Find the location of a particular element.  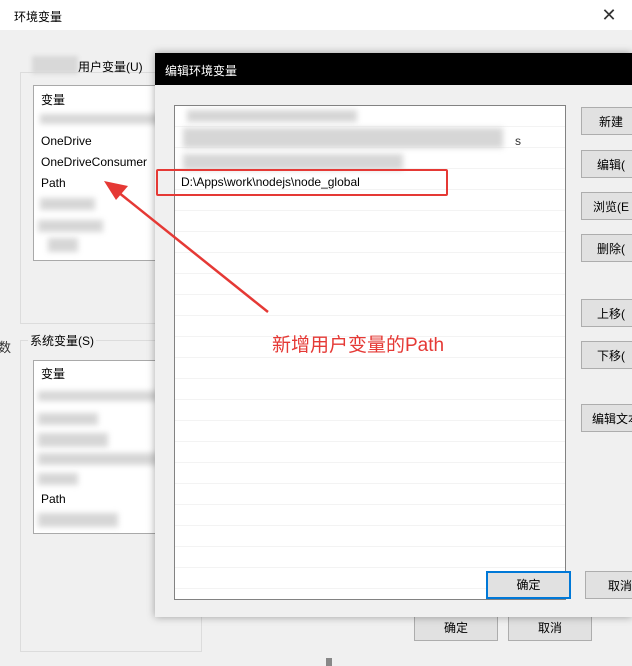

system-variables-label: 系统变量(S) is located at coordinates (62, 340).